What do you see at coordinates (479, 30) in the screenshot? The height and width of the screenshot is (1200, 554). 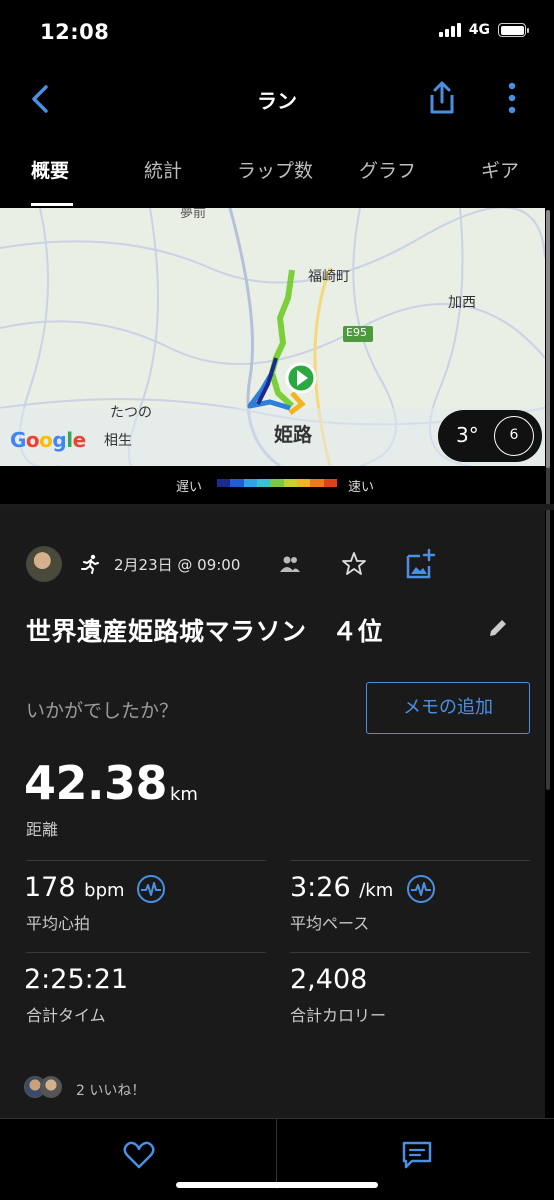 I see `network-type: 4G` at bounding box center [479, 30].